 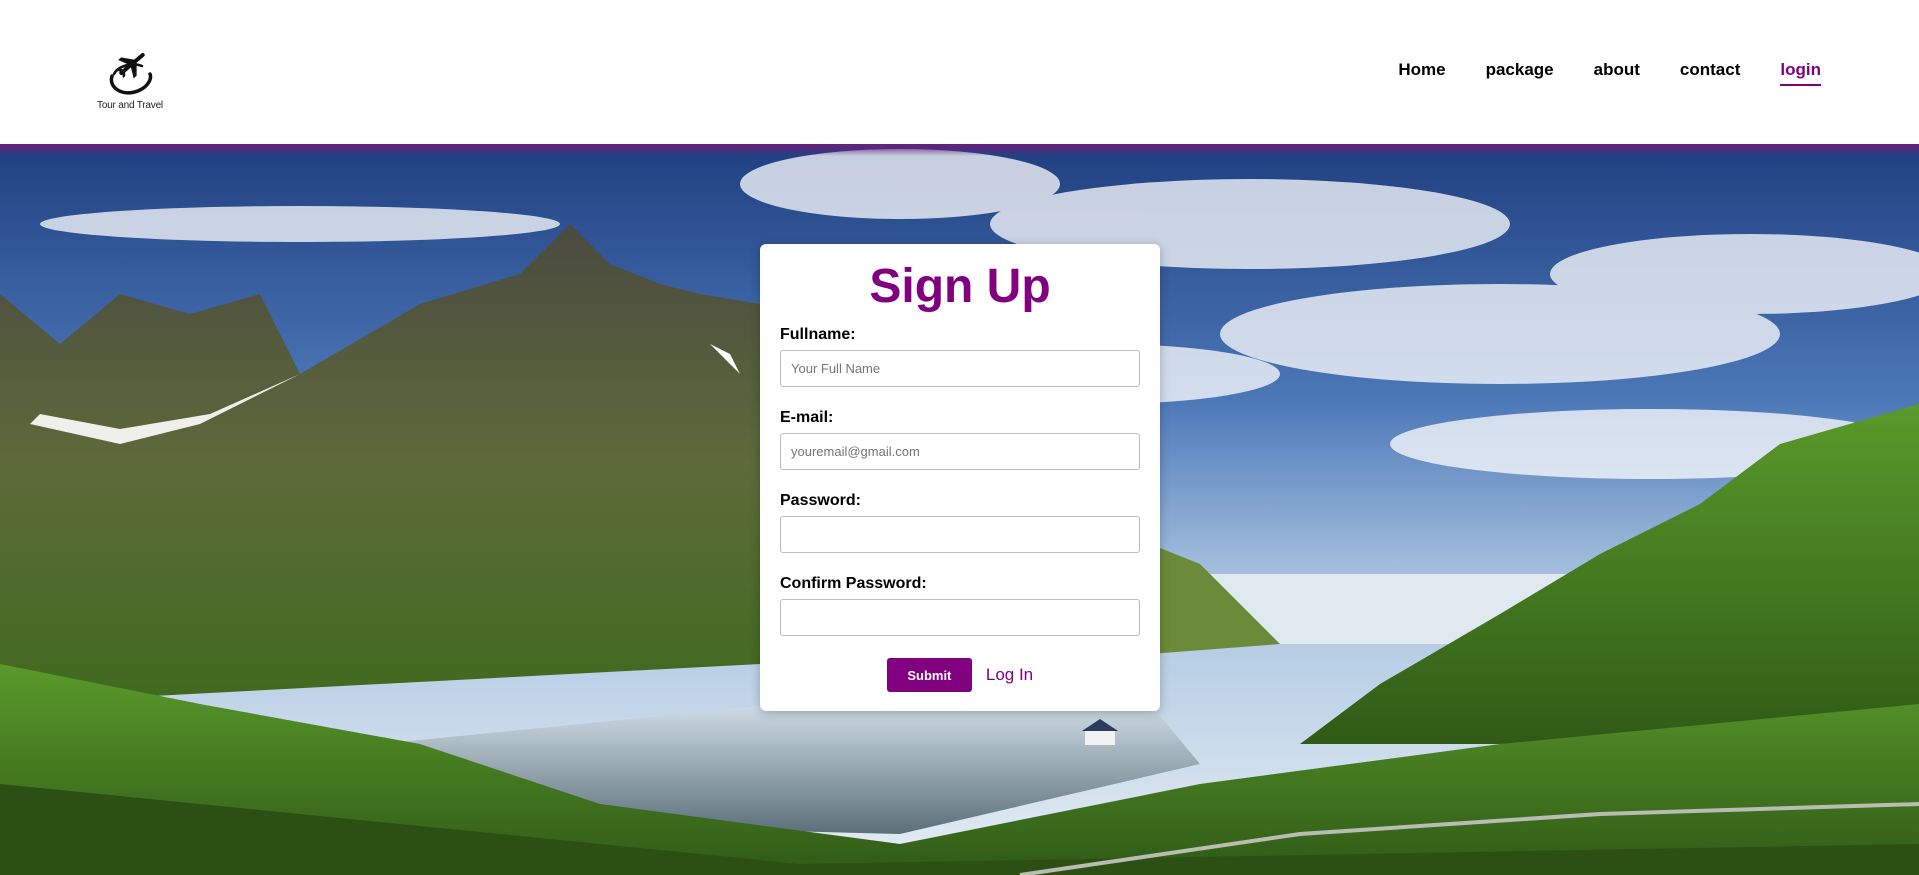 What do you see at coordinates (1009, 675) in the screenshot?
I see `login-link: Log In` at bounding box center [1009, 675].